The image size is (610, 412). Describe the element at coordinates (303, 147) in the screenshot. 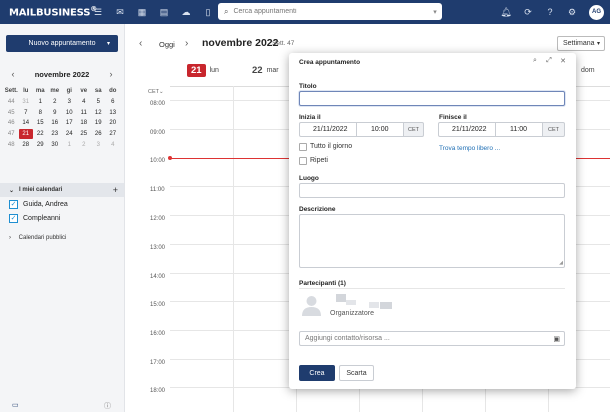

I see `all-day-checkbox` at that location.